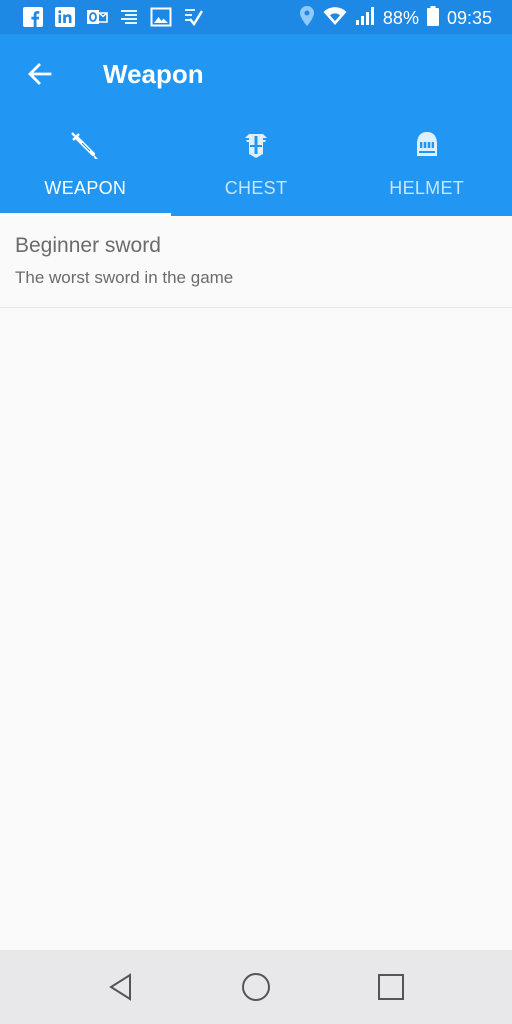 This screenshot has height=1024, width=512. What do you see at coordinates (124, 277) in the screenshot?
I see `item-subtitle: The worst sword in the game` at bounding box center [124, 277].